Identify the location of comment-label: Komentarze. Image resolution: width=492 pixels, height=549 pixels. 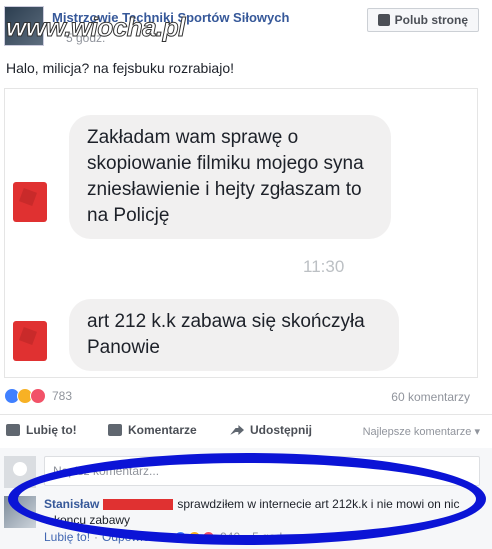
(162, 430).